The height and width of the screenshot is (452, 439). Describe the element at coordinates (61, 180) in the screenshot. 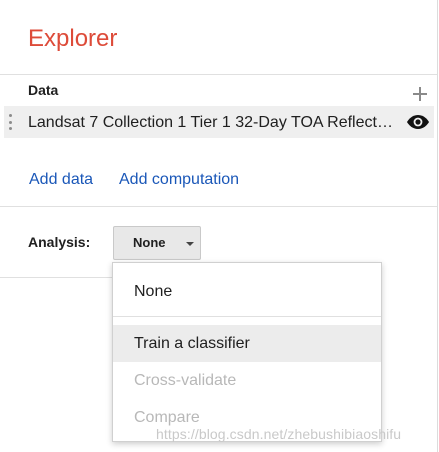

I see `add-data-link: Add data` at that location.